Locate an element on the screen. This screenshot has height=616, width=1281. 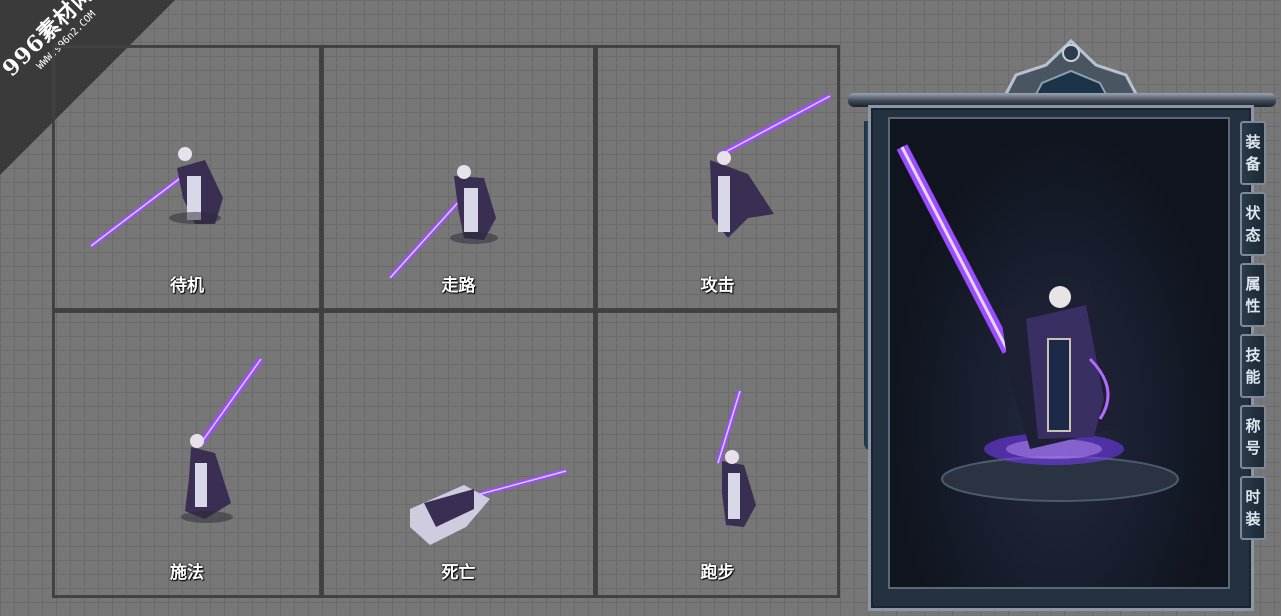
tab-attributes: 属性 is located at coordinates (1253, 295).